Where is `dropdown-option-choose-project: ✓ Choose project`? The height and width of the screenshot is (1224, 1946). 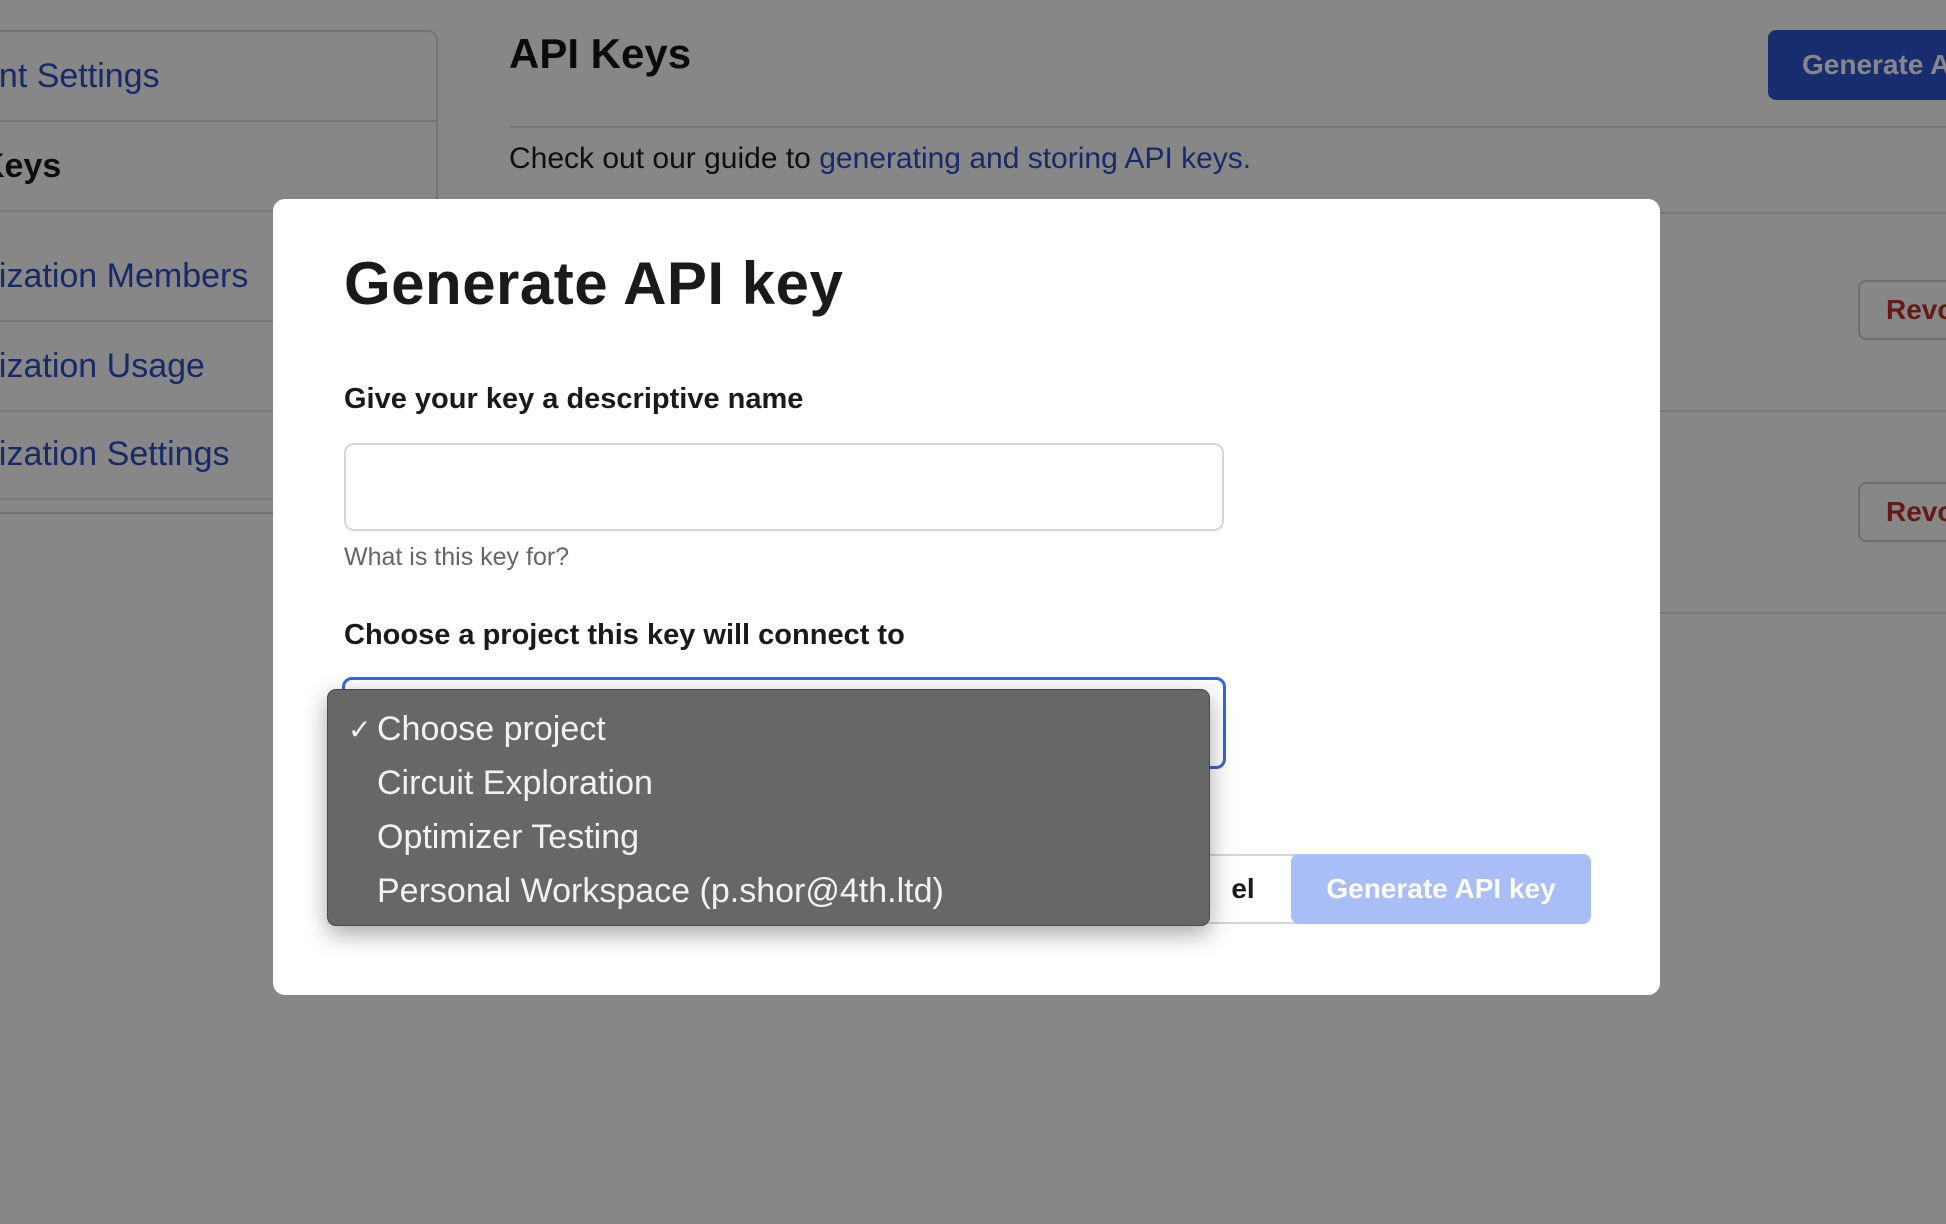
dropdown-option-choose-project: ✓ Choose project is located at coordinates (768, 729).